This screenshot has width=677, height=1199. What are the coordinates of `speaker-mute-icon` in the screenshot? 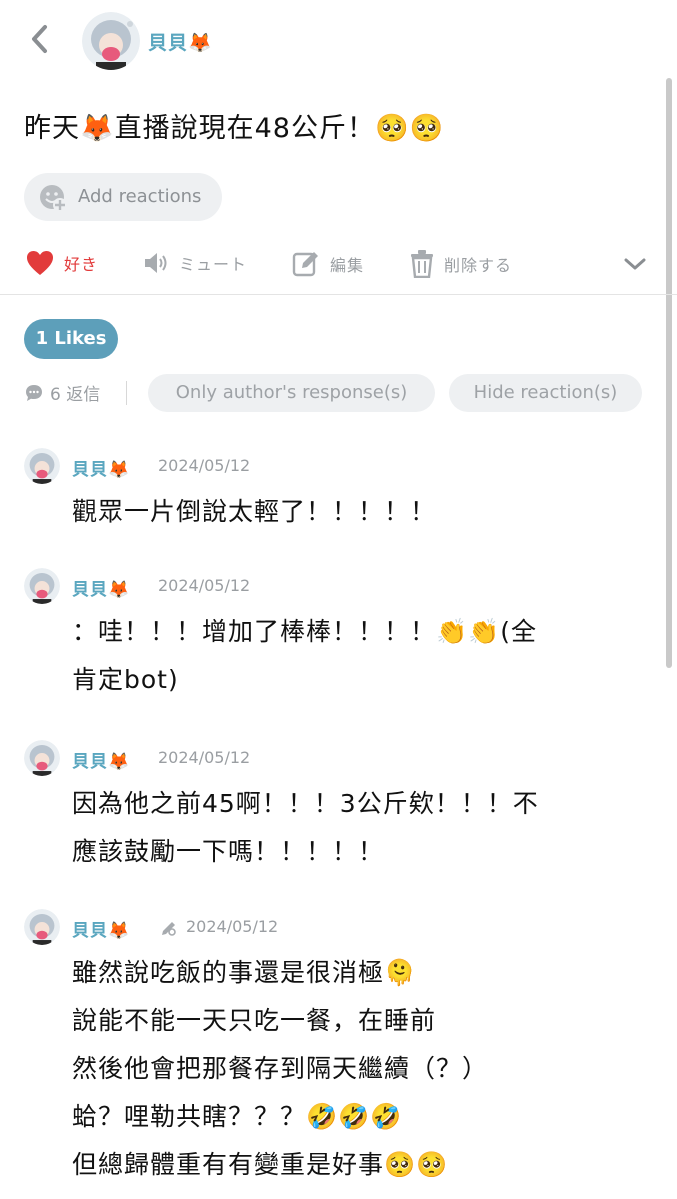 It's located at (156, 263).